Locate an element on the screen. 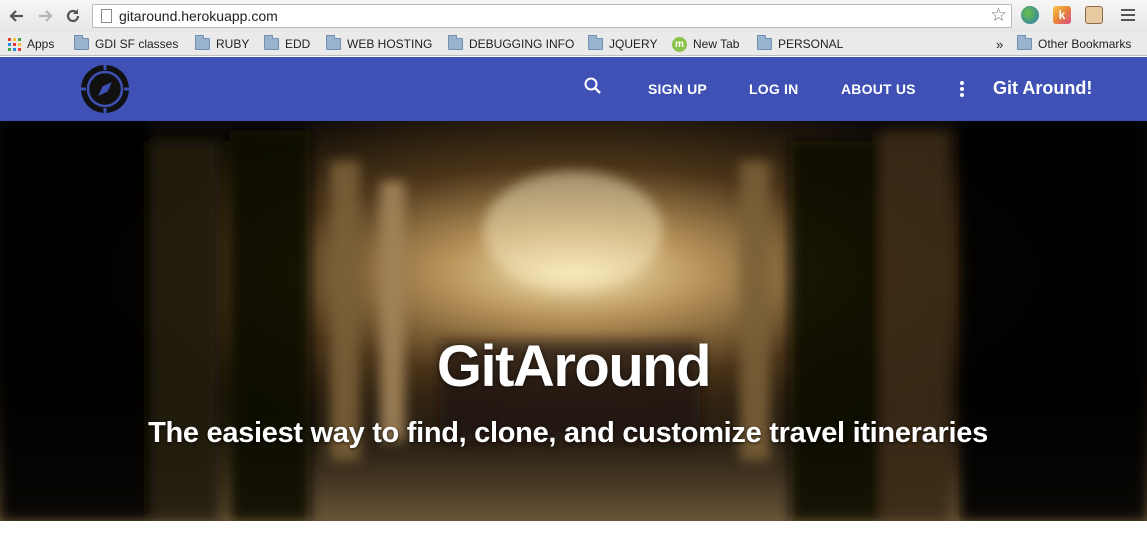 The height and width of the screenshot is (541, 1147). bookmark-gdi-sf-classes: GDI SF classes is located at coordinates (126, 43).